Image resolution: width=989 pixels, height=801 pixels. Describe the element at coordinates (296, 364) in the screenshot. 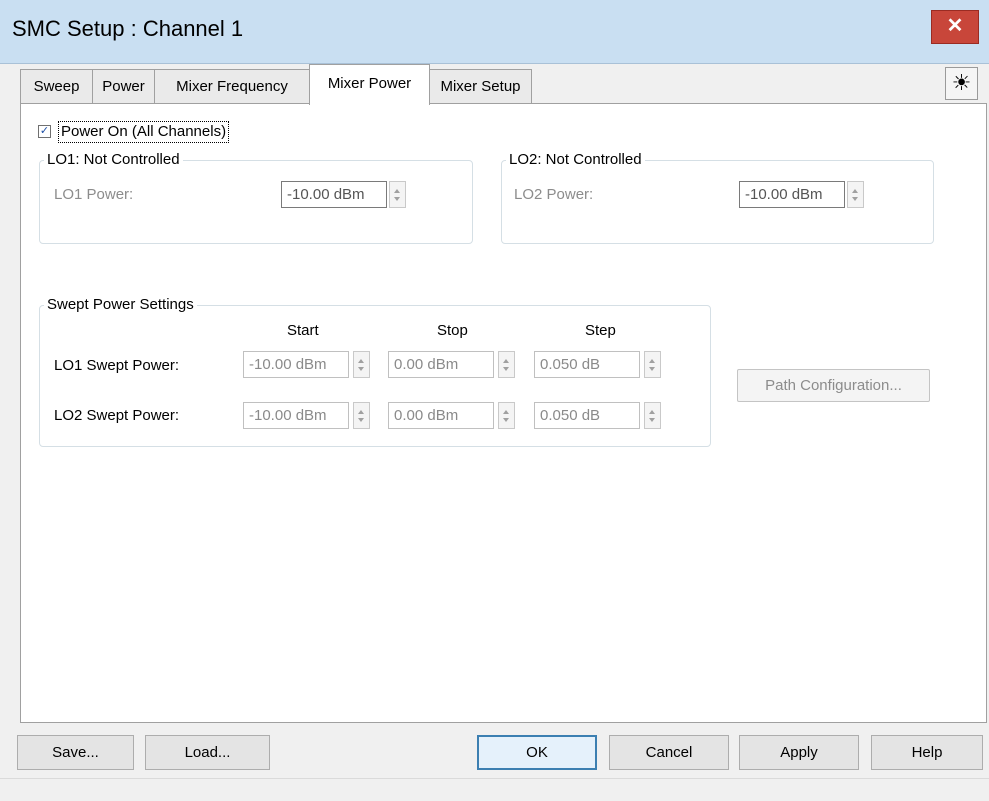

I see `lo1-swept-start-field: -10.00 dBm` at that location.